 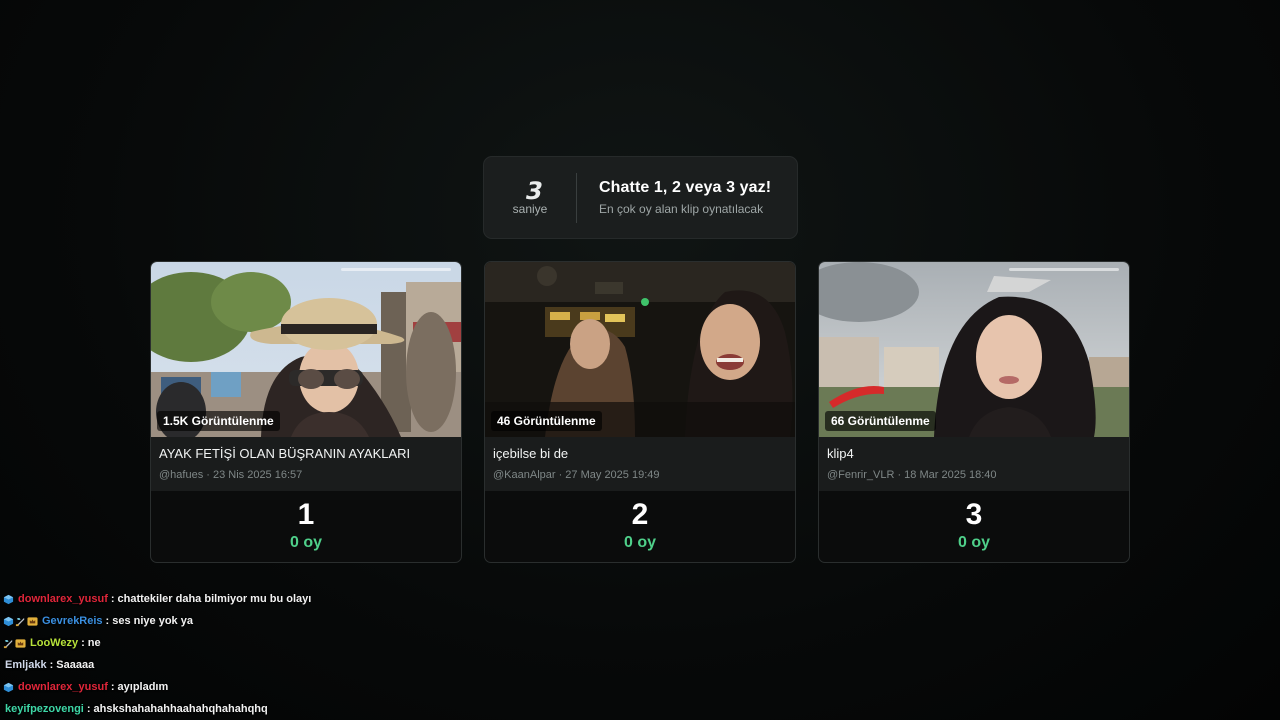 I want to click on vote-option-number: 2, so click(x=640, y=514).